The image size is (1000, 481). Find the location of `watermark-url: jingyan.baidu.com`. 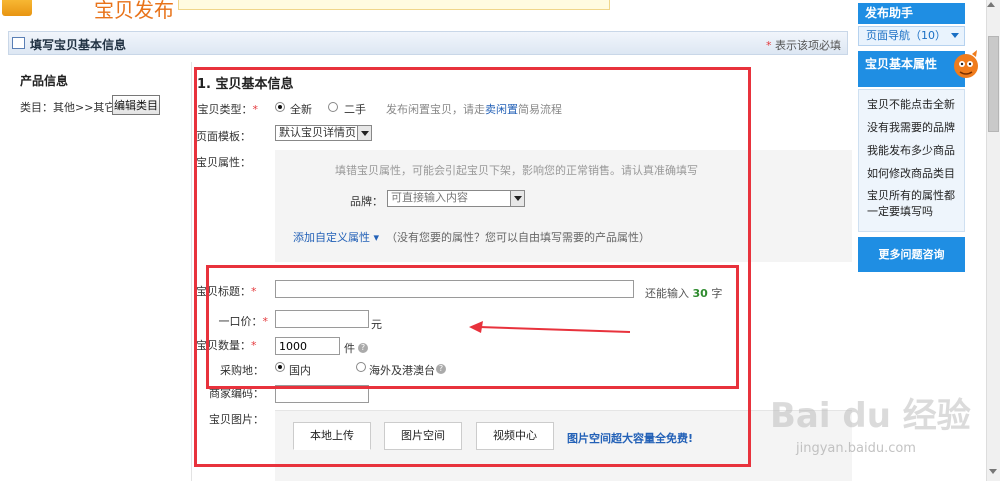

watermark-url: jingyan.baidu.com is located at coordinates (856, 448).